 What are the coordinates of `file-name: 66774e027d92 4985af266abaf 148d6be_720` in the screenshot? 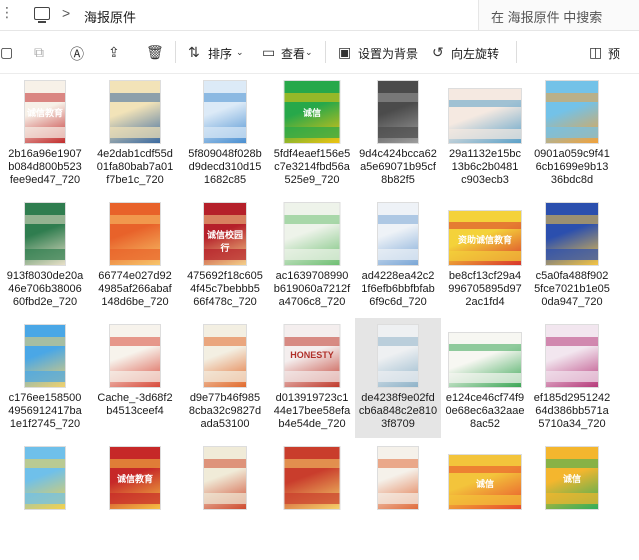 It's located at (135, 289).